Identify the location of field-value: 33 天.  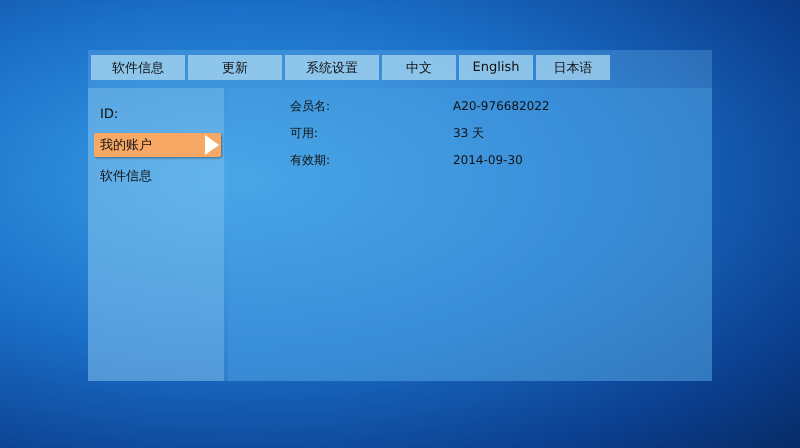
(468, 133).